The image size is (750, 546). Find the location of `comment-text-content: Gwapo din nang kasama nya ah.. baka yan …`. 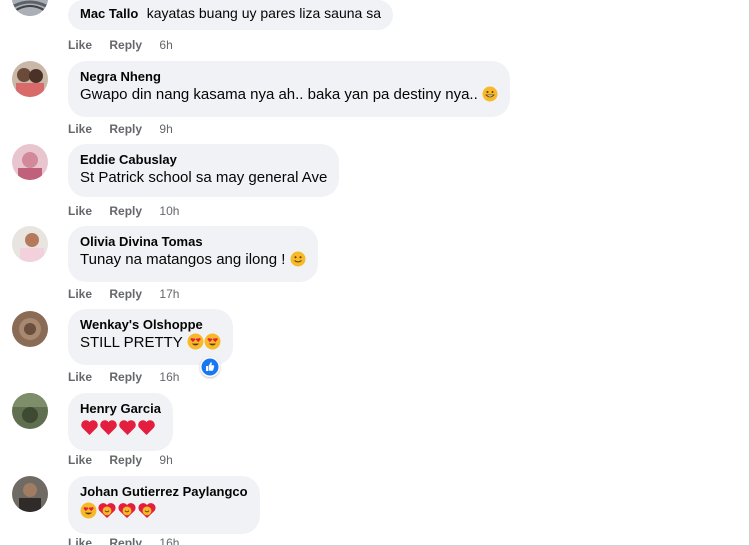

comment-text-content: Gwapo din nang kasama nya ah.. baka yan … is located at coordinates (279, 94).